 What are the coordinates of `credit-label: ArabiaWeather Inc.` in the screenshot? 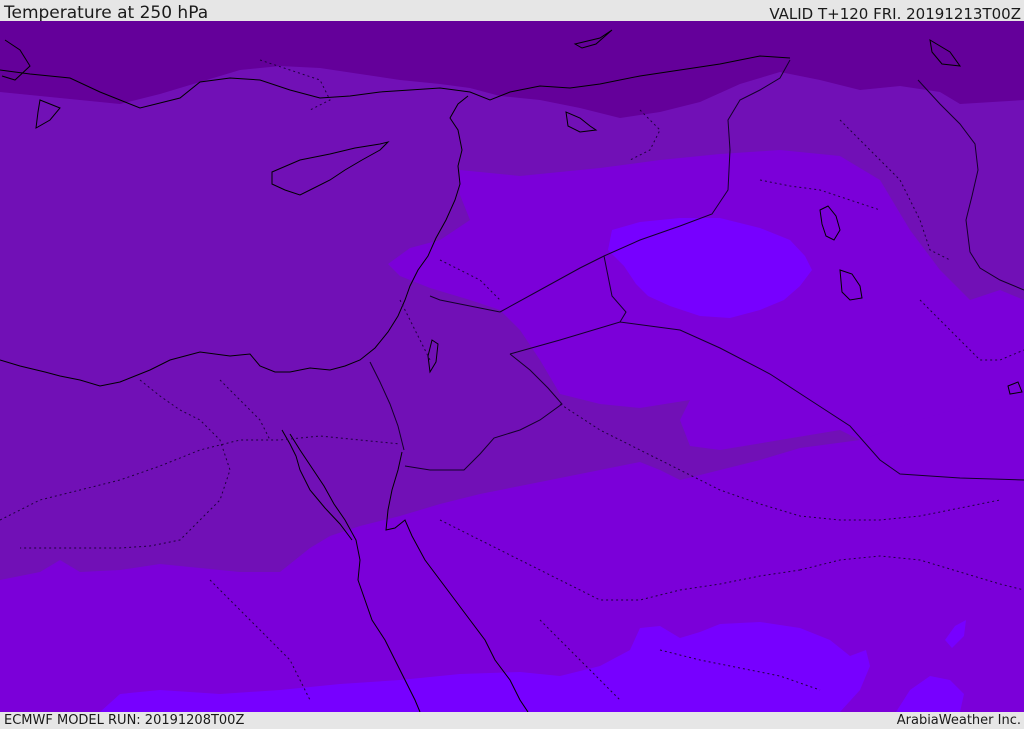 It's located at (958, 720).